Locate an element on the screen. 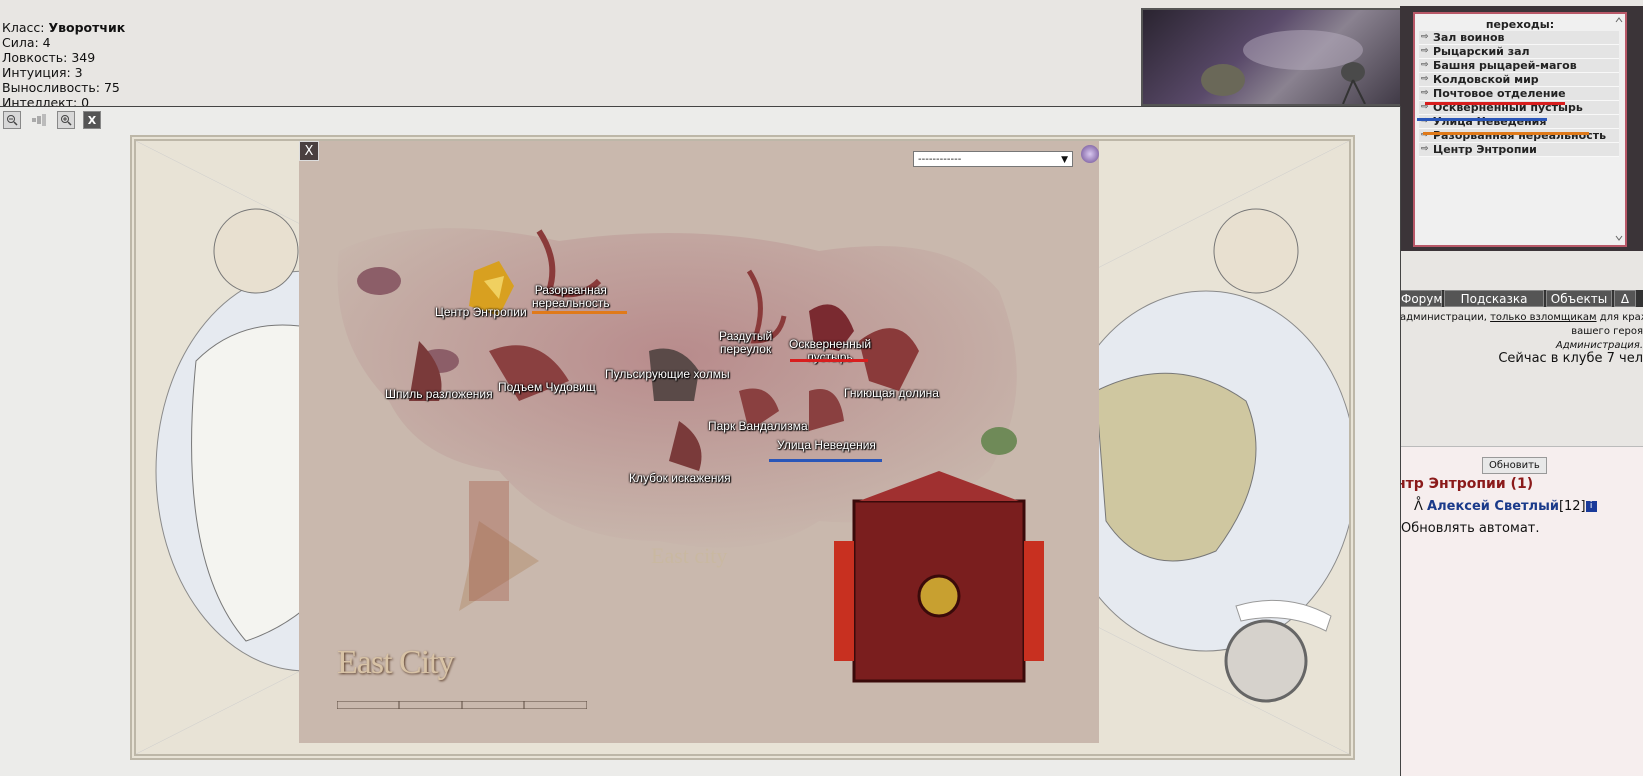 This screenshot has width=1643, height=776. transition-item: ⇨ Рыцарский зал is located at coordinates (1519, 52).